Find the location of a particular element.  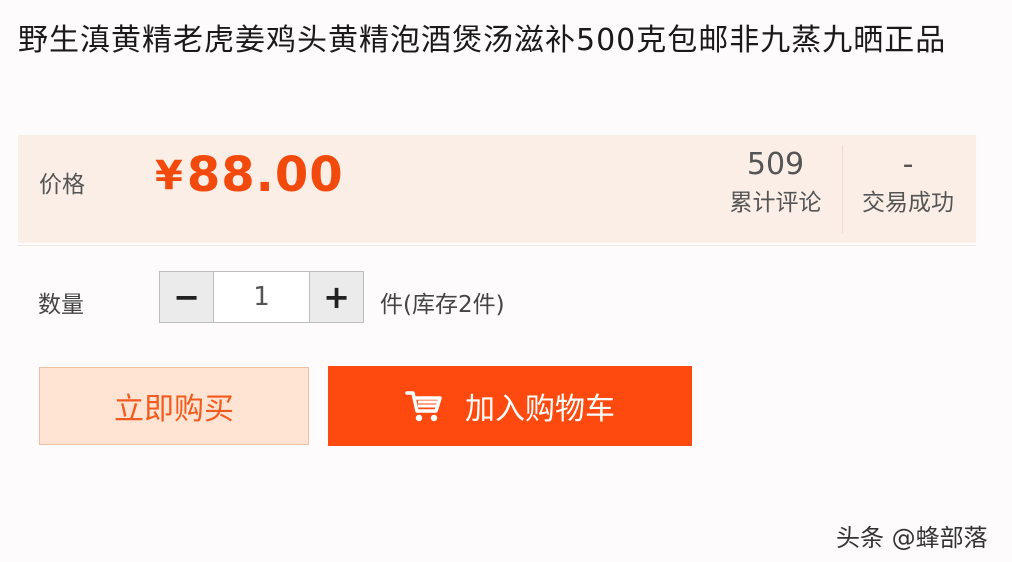

trades-stat: - 交易成功 is located at coordinates (908, 183).